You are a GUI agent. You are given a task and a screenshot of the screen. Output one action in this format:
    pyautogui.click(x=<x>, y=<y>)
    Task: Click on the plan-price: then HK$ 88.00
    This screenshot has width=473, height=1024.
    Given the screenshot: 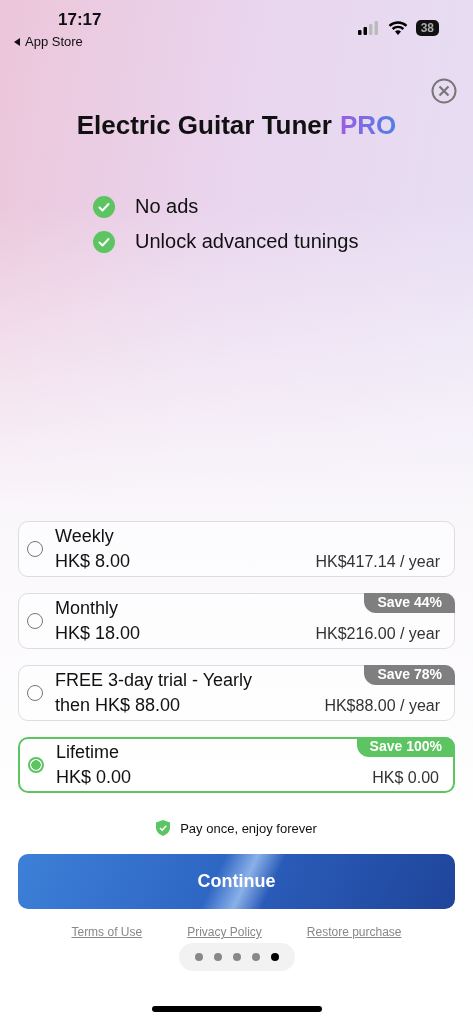 What is the action you would take?
    pyautogui.click(x=118, y=705)
    